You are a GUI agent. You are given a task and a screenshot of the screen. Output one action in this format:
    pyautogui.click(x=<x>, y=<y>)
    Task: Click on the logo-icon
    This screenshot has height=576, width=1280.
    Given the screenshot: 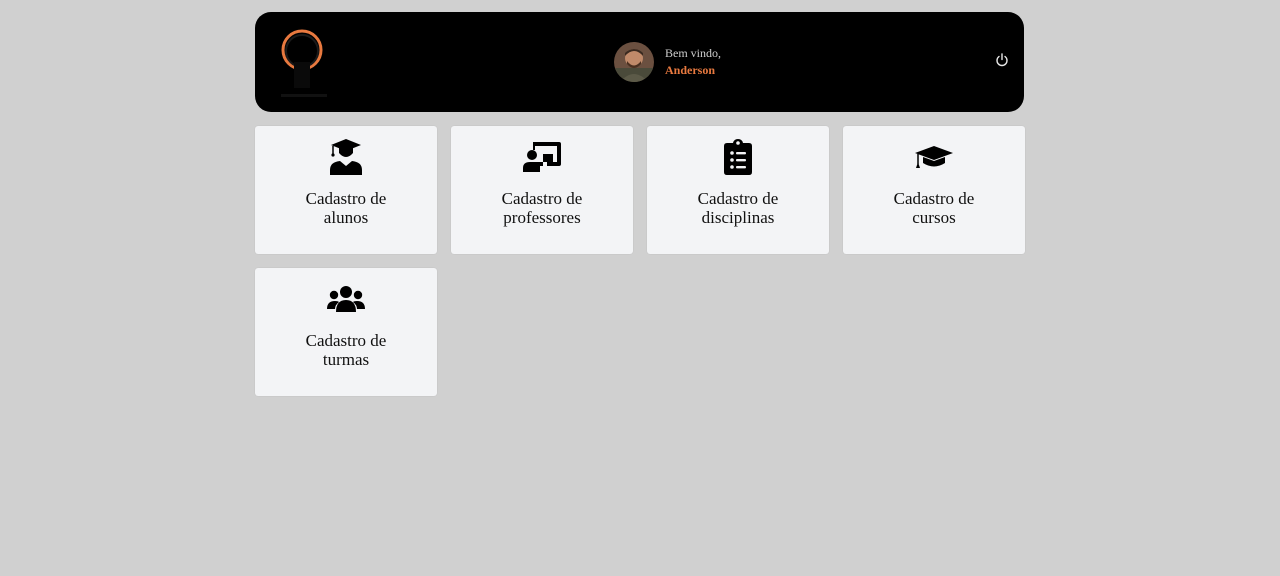 What is the action you would take?
    pyautogui.click(x=304, y=63)
    